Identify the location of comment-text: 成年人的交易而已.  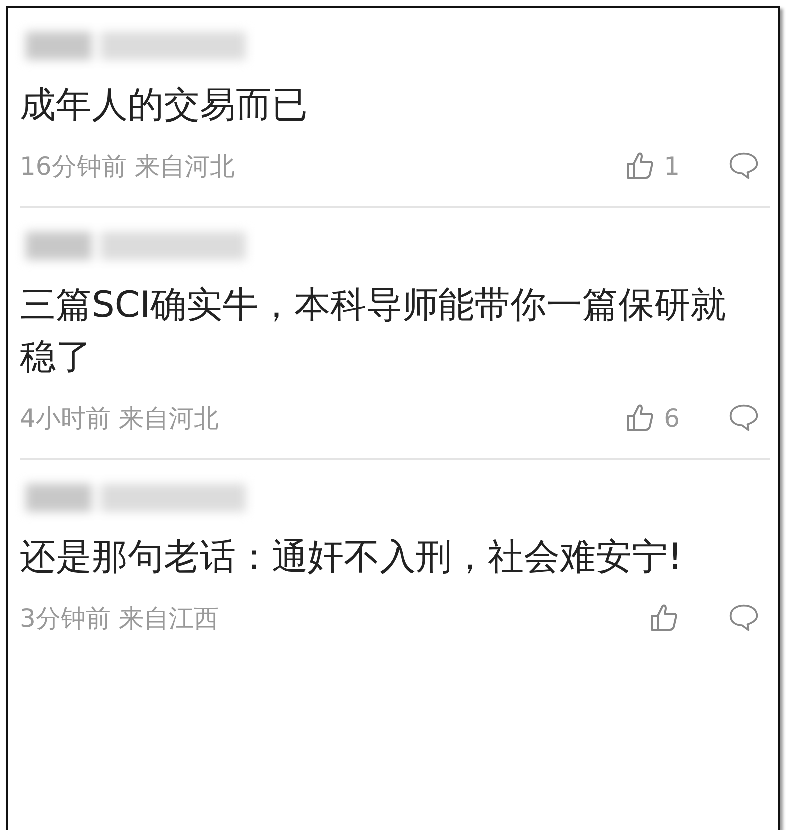
(164, 106).